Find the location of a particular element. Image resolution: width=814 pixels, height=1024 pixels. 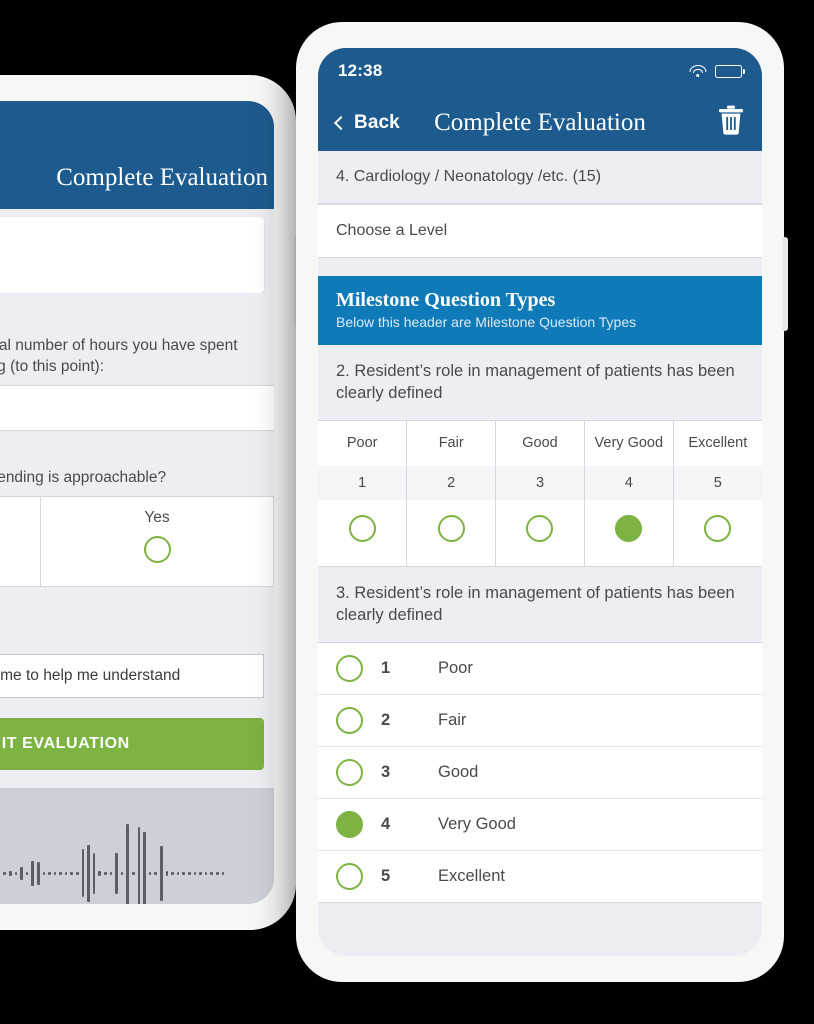

matrix-number-4: 5 is located at coordinates (717, 482).